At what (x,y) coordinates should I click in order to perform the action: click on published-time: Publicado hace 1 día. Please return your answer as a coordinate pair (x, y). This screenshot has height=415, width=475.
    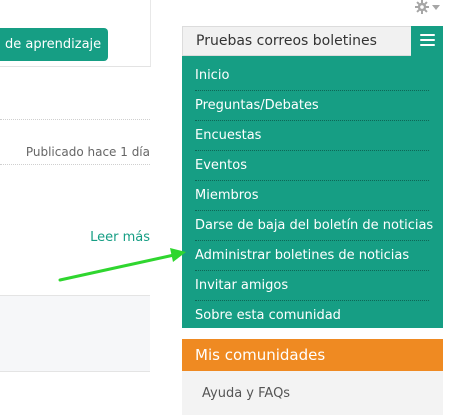
    Looking at the image, I should click on (87, 152).